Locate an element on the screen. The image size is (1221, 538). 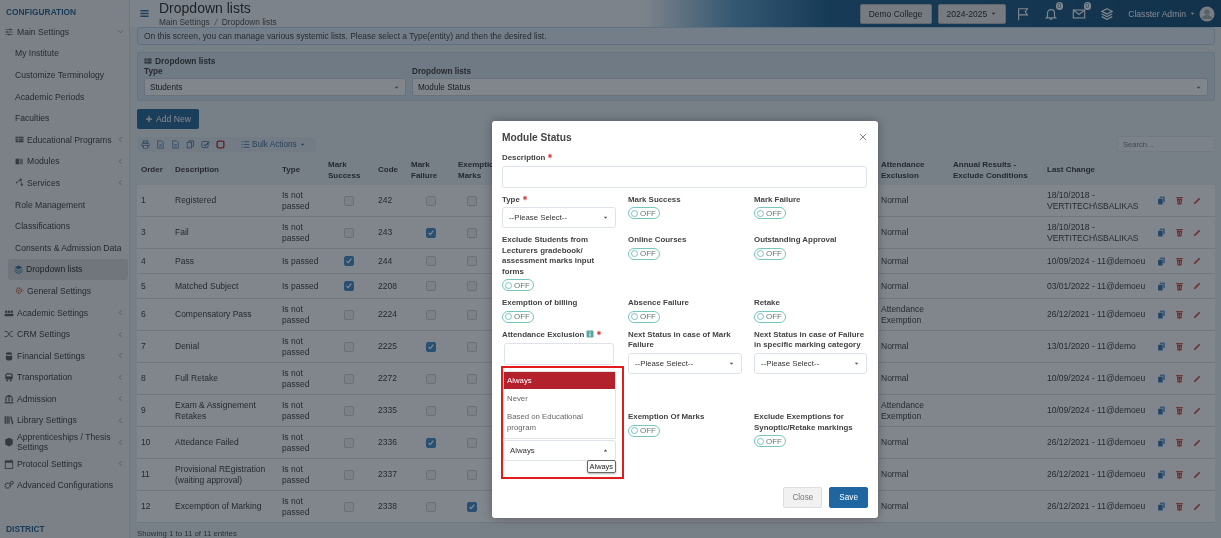
sidebar-item: Library Settings is located at coordinates (64, 420).